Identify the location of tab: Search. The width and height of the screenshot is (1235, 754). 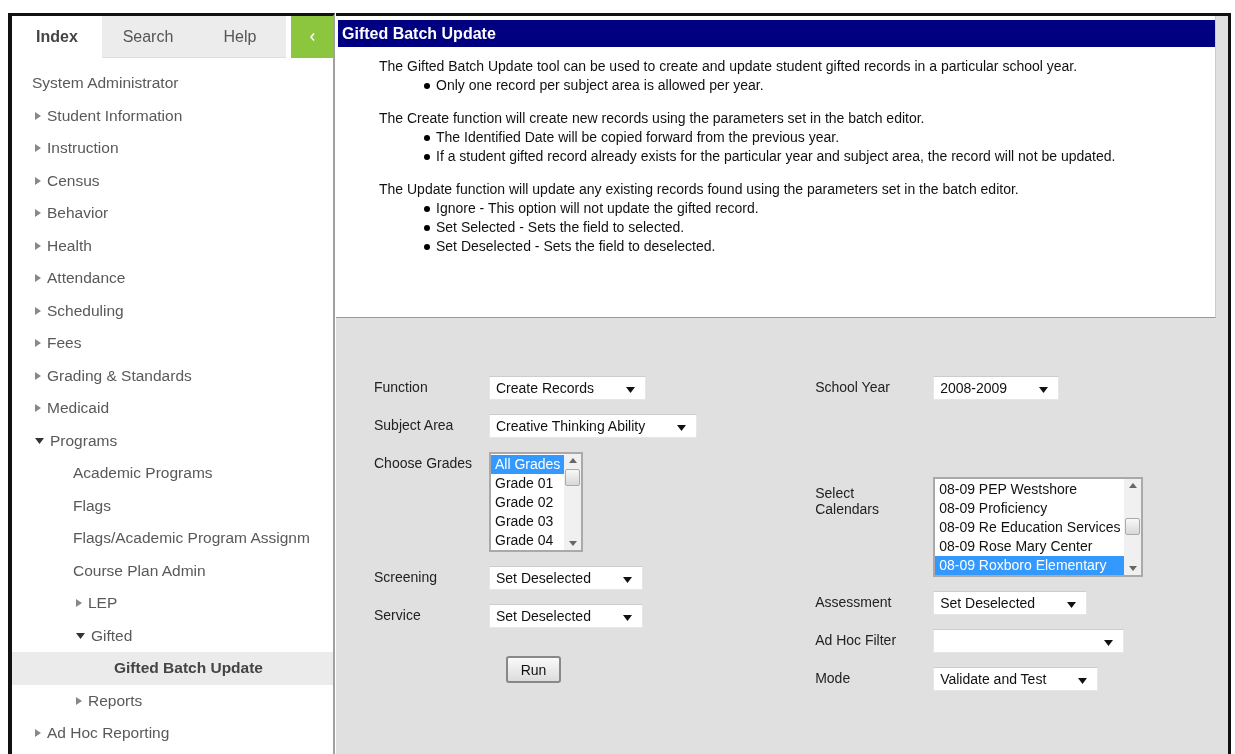
(148, 37).